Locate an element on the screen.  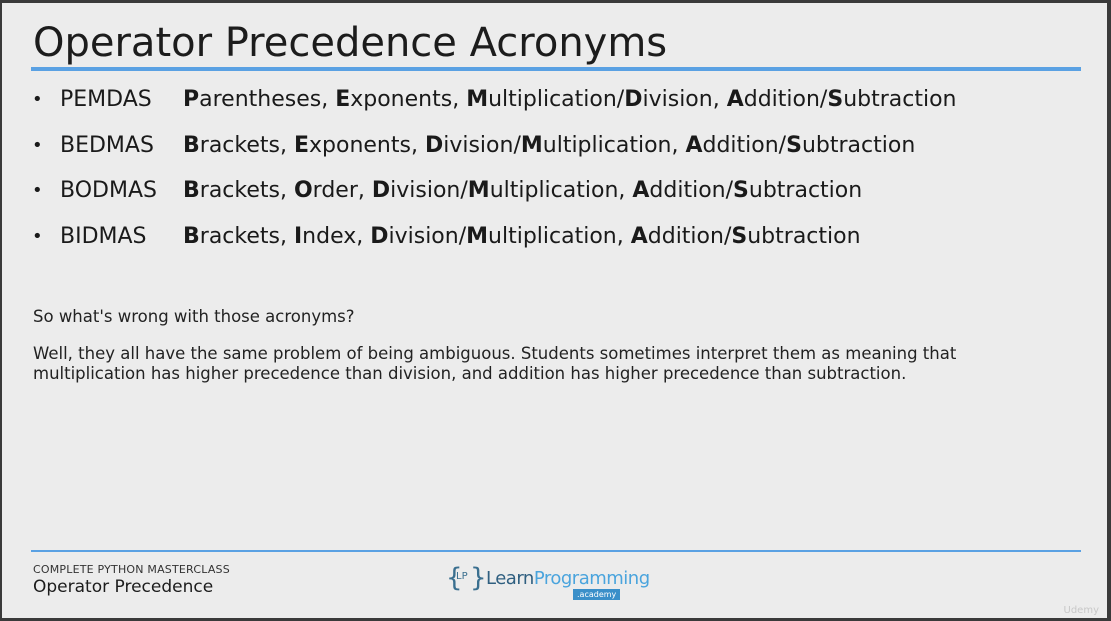
acronym-initial: I is located at coordinates (298, 237).